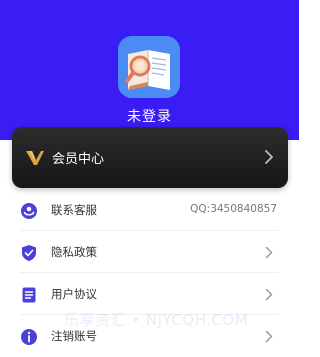  What do you see at coordinates (74, 252) in the screenshot?
I see `menu-label-privacy: 隐私政策` at bounding box center [74, 252].